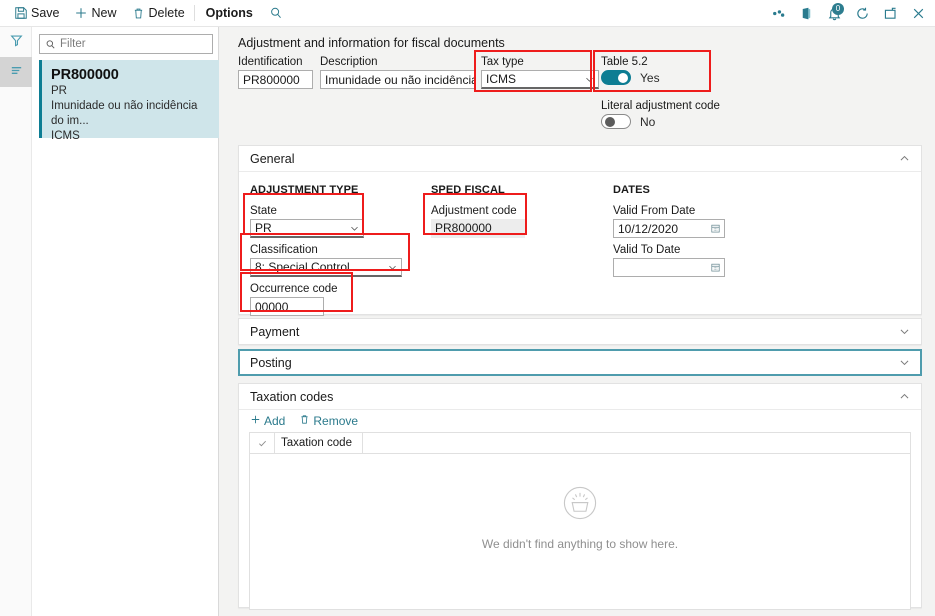  Describe the element at coordinates (580, 421) in the screenshot. I see `grid-toolbar: Add Remove` at that location.